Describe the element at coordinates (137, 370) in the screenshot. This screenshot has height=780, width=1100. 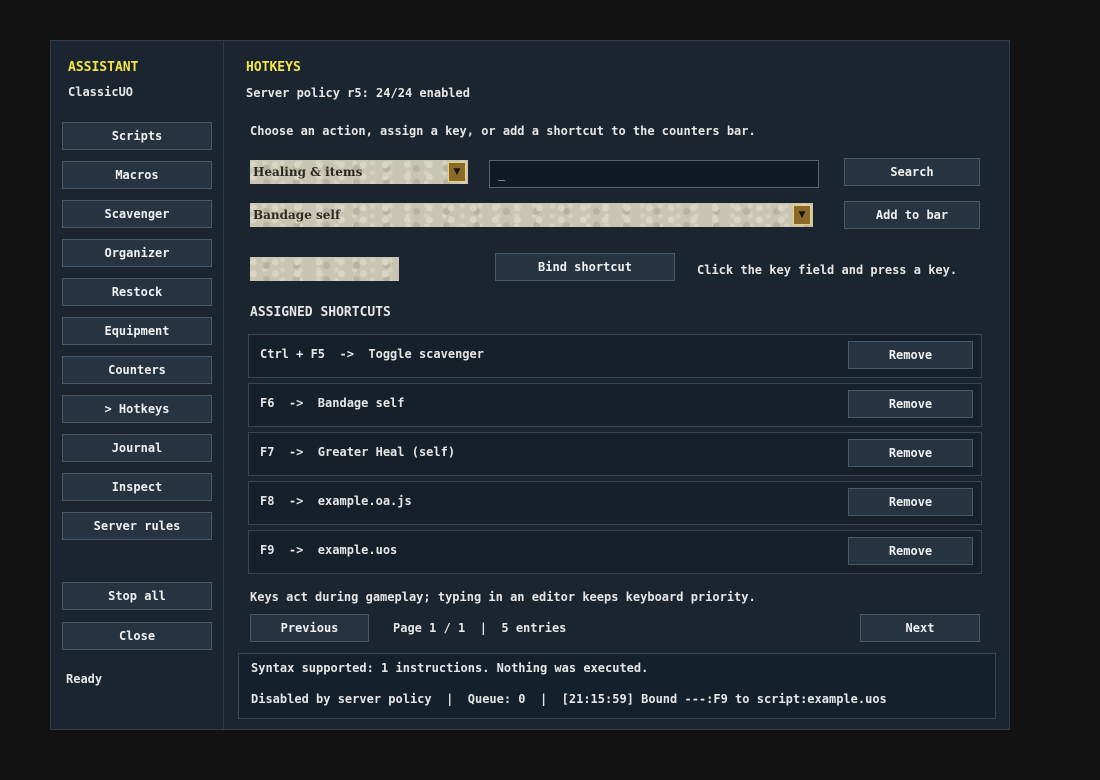
I see `sidebar-item-counters: Counters` at that location.